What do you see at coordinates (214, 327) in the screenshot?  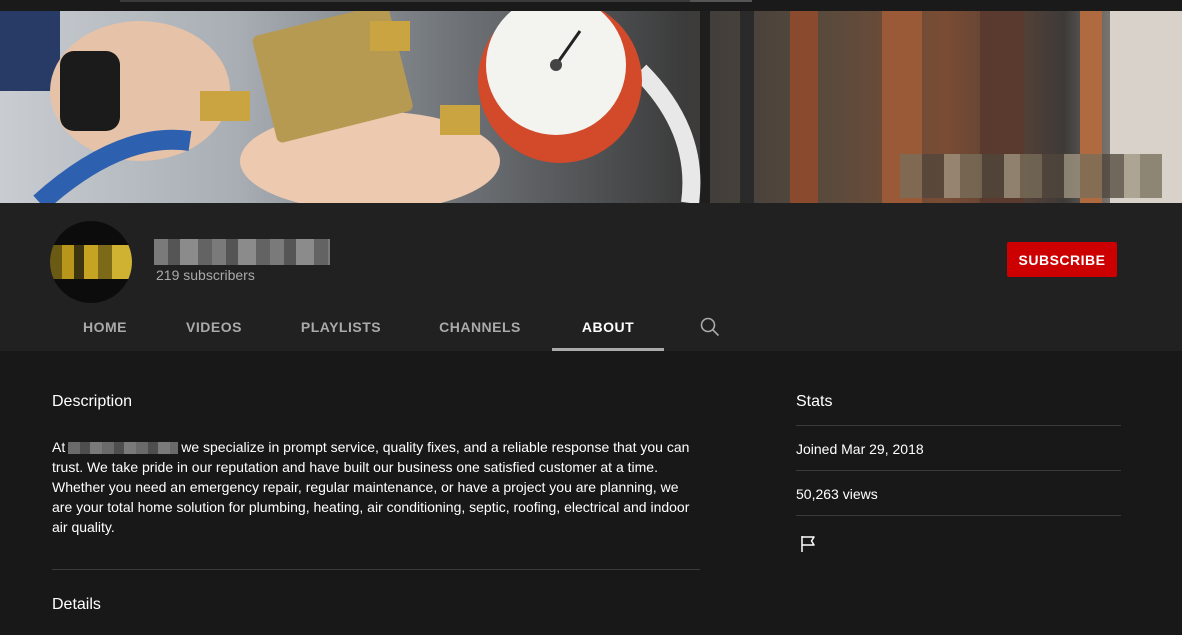 I see `tab-videos: VIDEOS` at bounding box center [214, 327].